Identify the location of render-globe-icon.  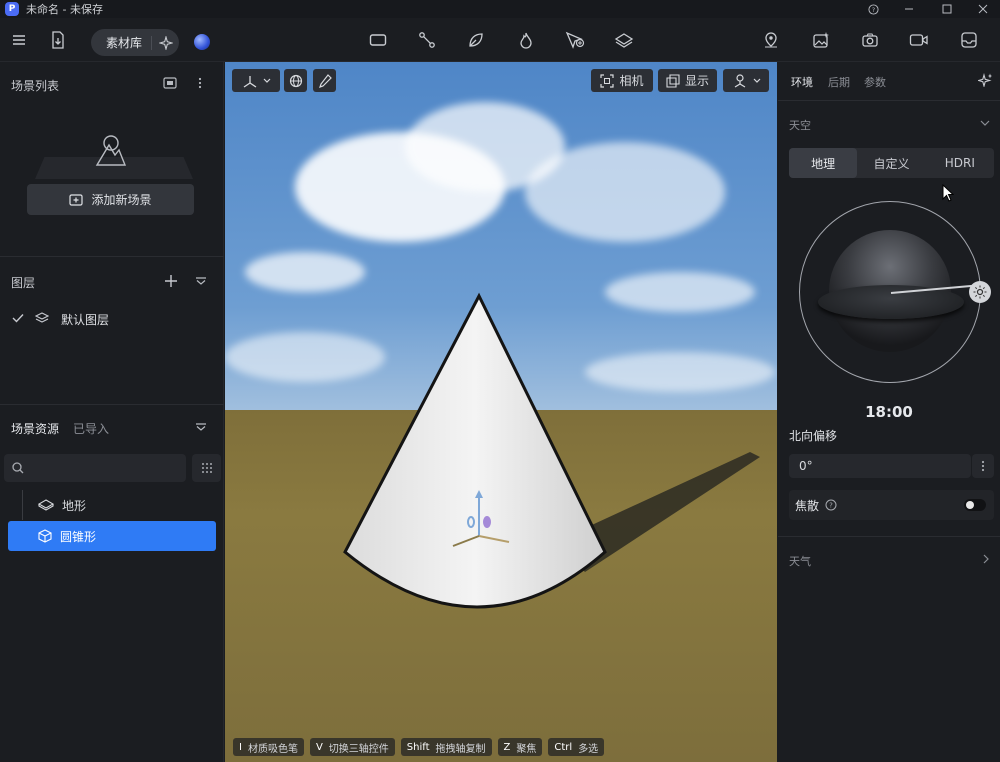
(202, 42).